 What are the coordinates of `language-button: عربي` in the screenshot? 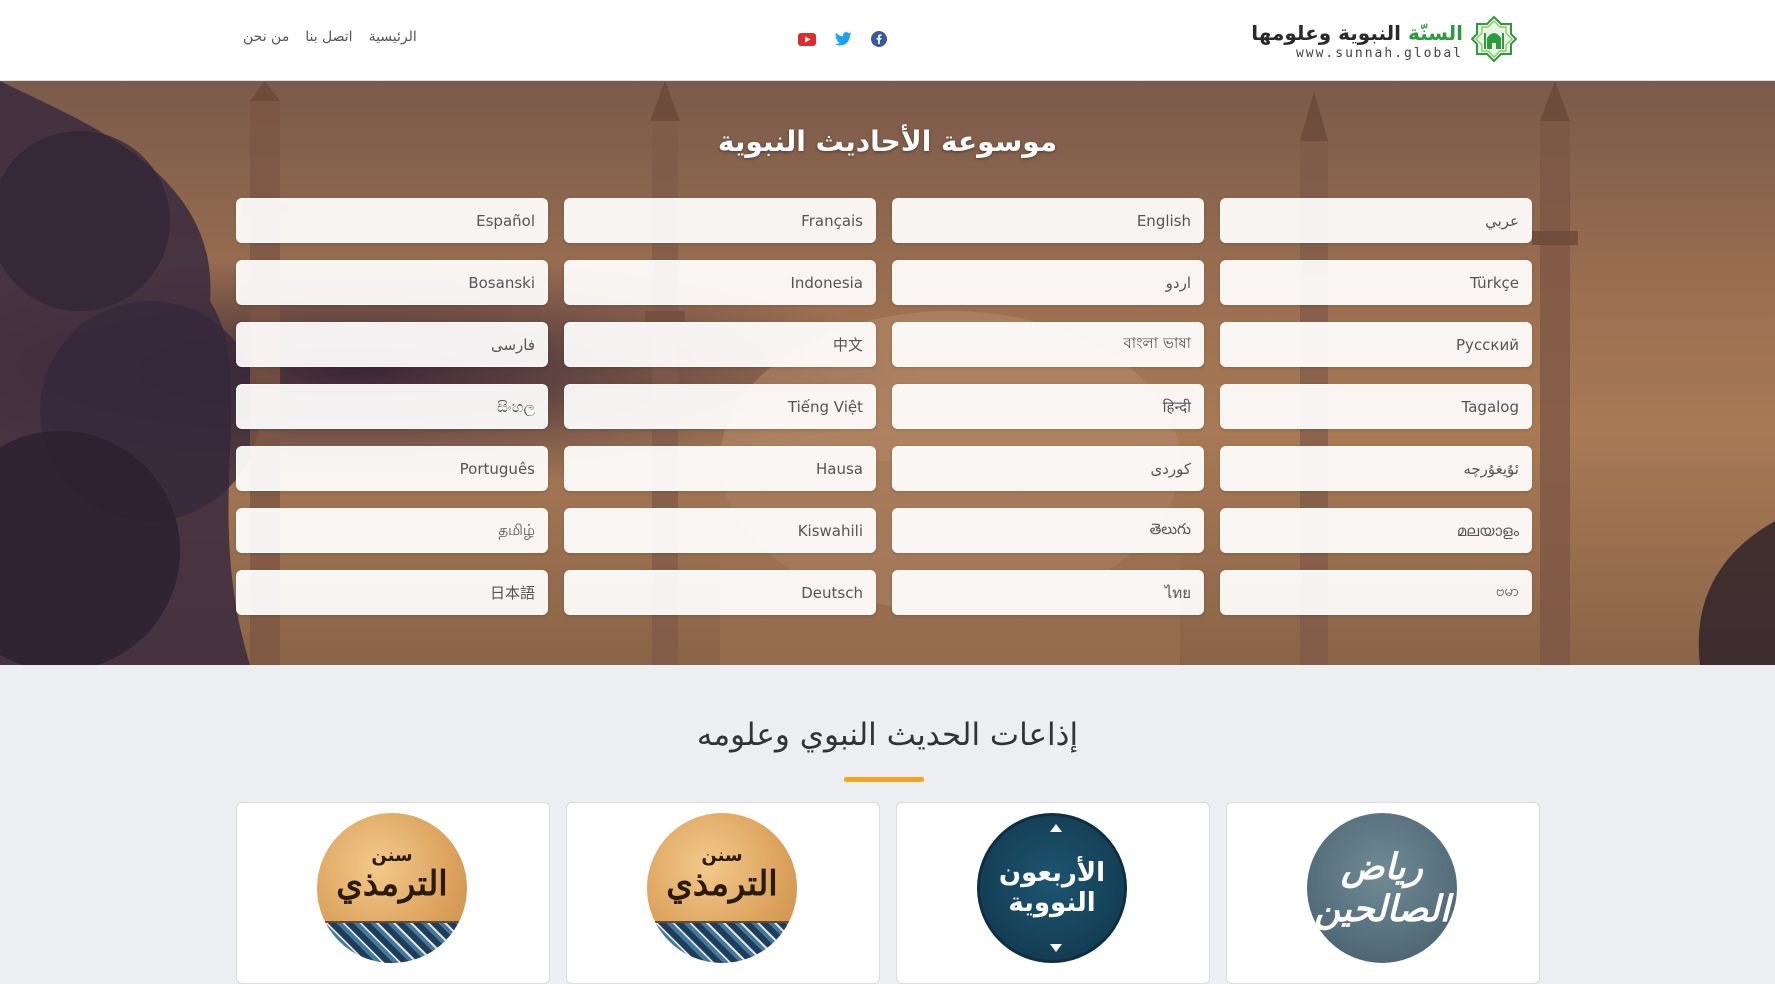 It's located at (1376, 220).